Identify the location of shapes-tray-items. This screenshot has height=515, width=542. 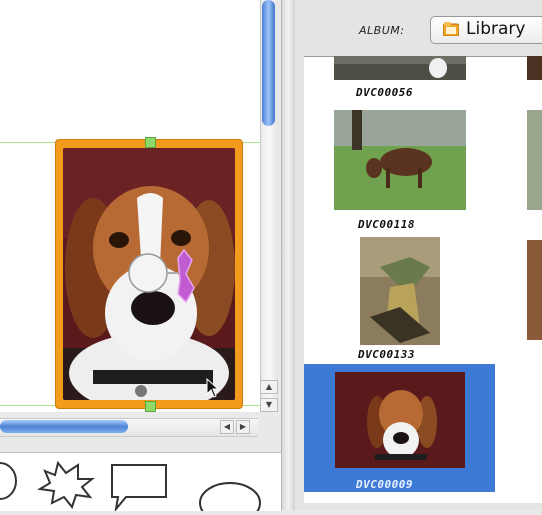
(130, 487).